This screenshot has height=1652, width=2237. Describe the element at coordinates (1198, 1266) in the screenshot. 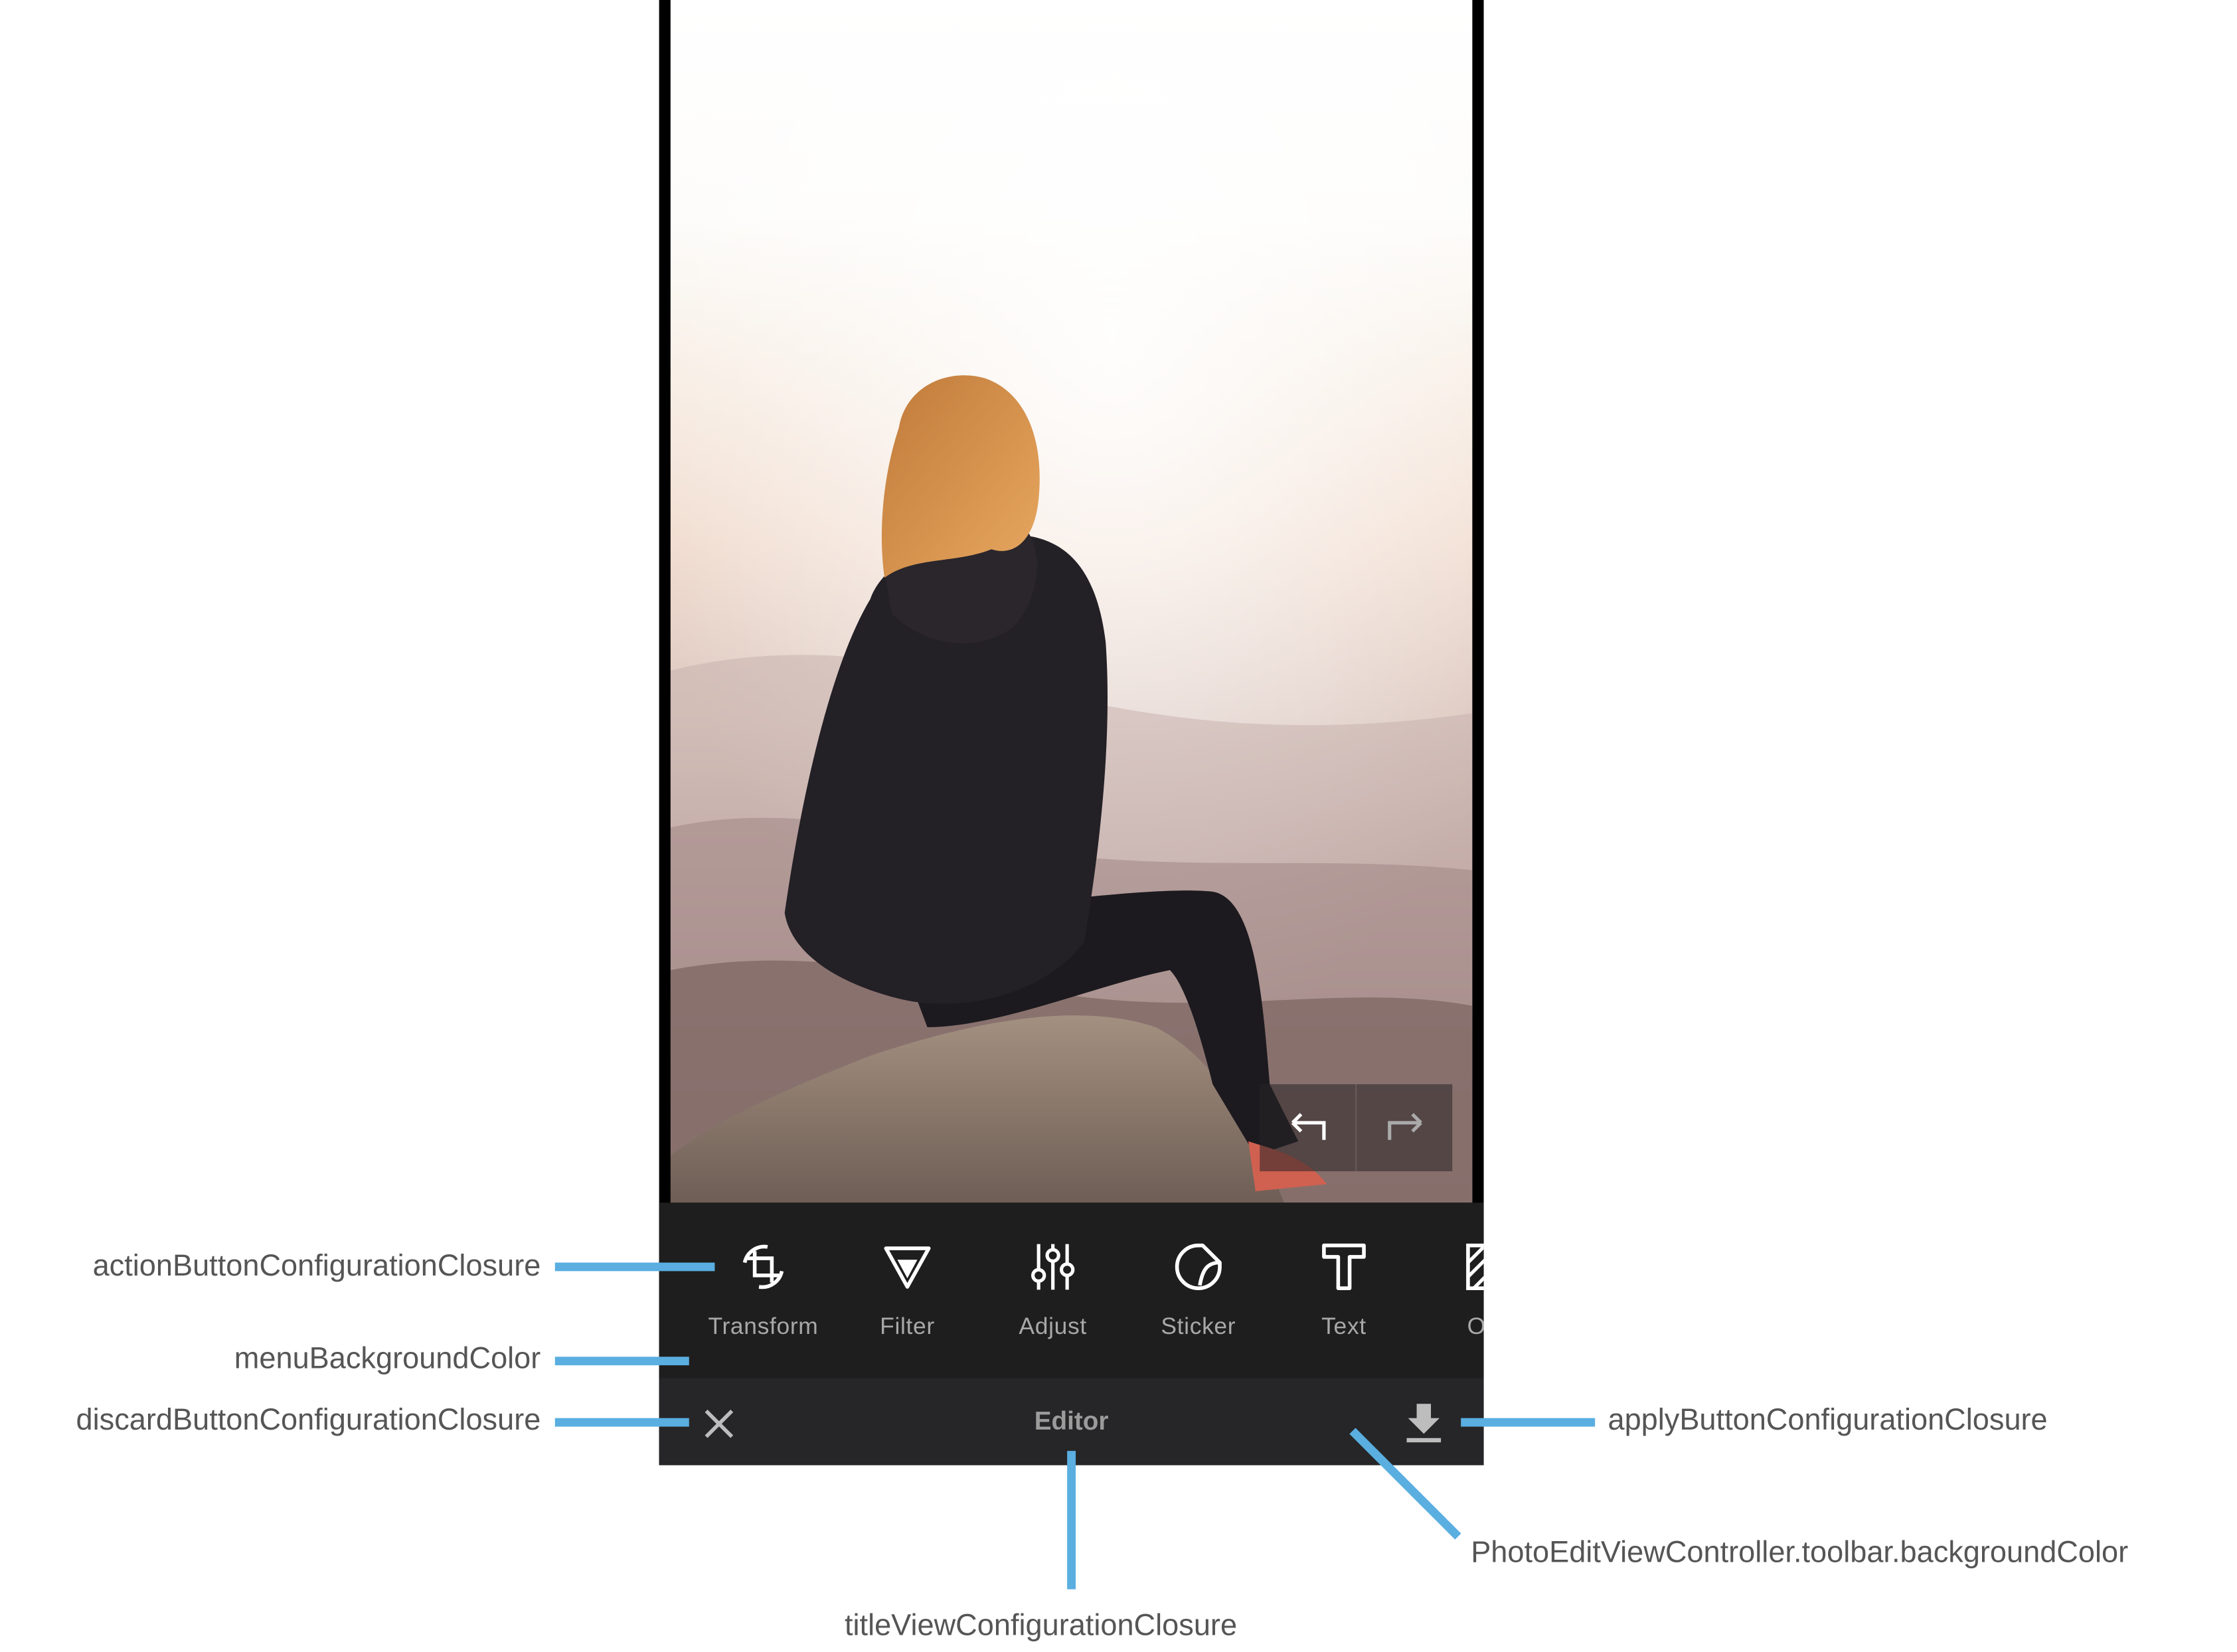

I see `sticker-icon` at that location.